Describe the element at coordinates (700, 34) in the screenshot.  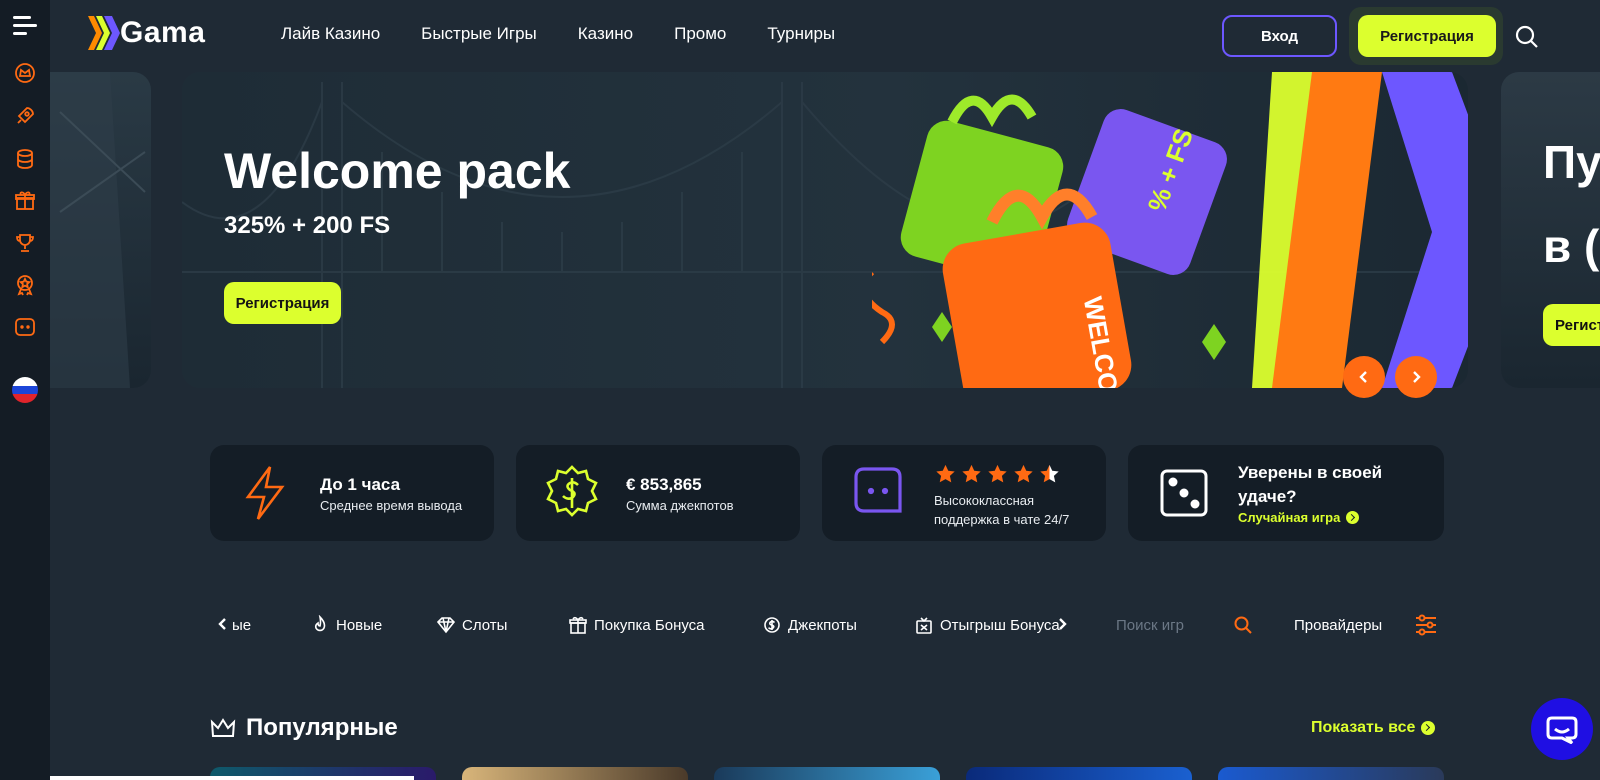
I see `nav-promo: Промо` at that location.